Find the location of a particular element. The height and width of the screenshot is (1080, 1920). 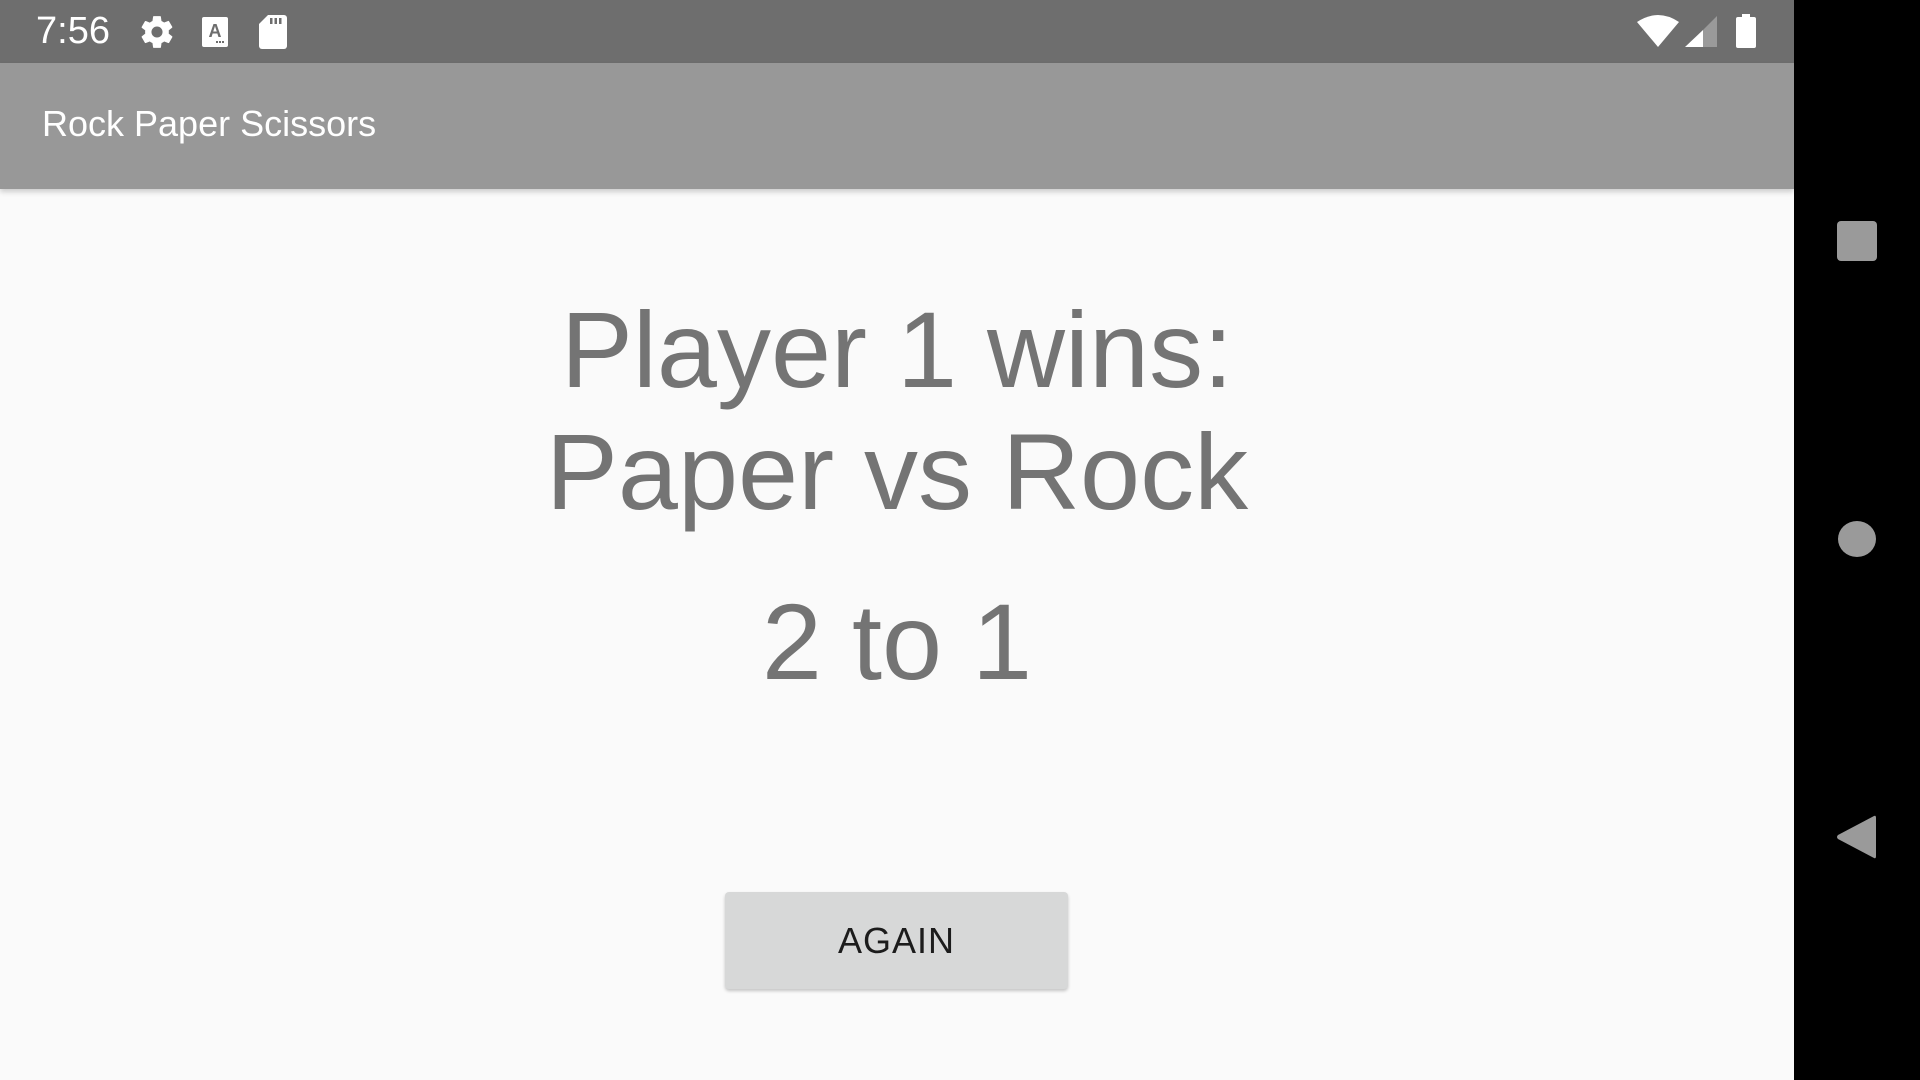

battery-icon is located at coordinates (1746, 31).